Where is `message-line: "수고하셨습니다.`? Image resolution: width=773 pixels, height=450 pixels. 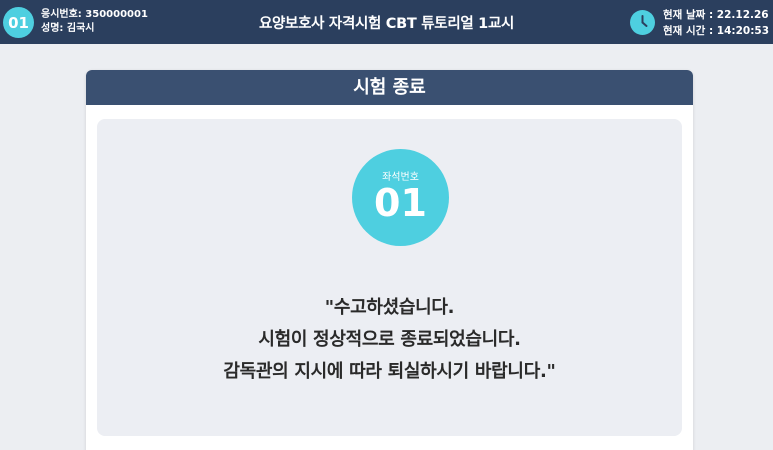
message-line: "수고하셨습니다. is located at coordinates (389, 307).